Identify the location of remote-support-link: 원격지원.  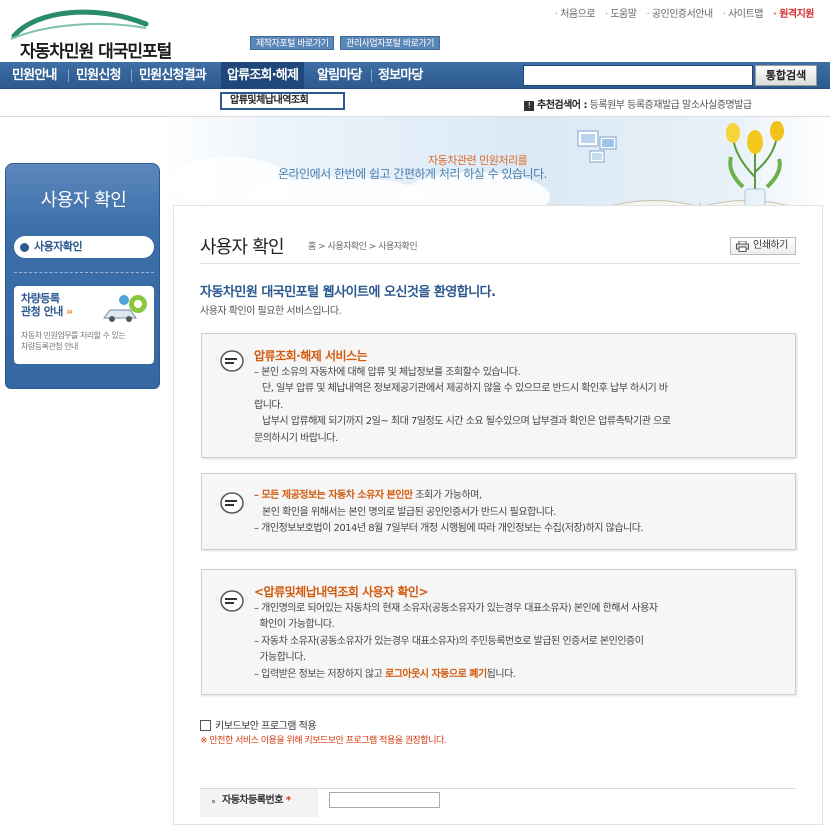
(793, 12).